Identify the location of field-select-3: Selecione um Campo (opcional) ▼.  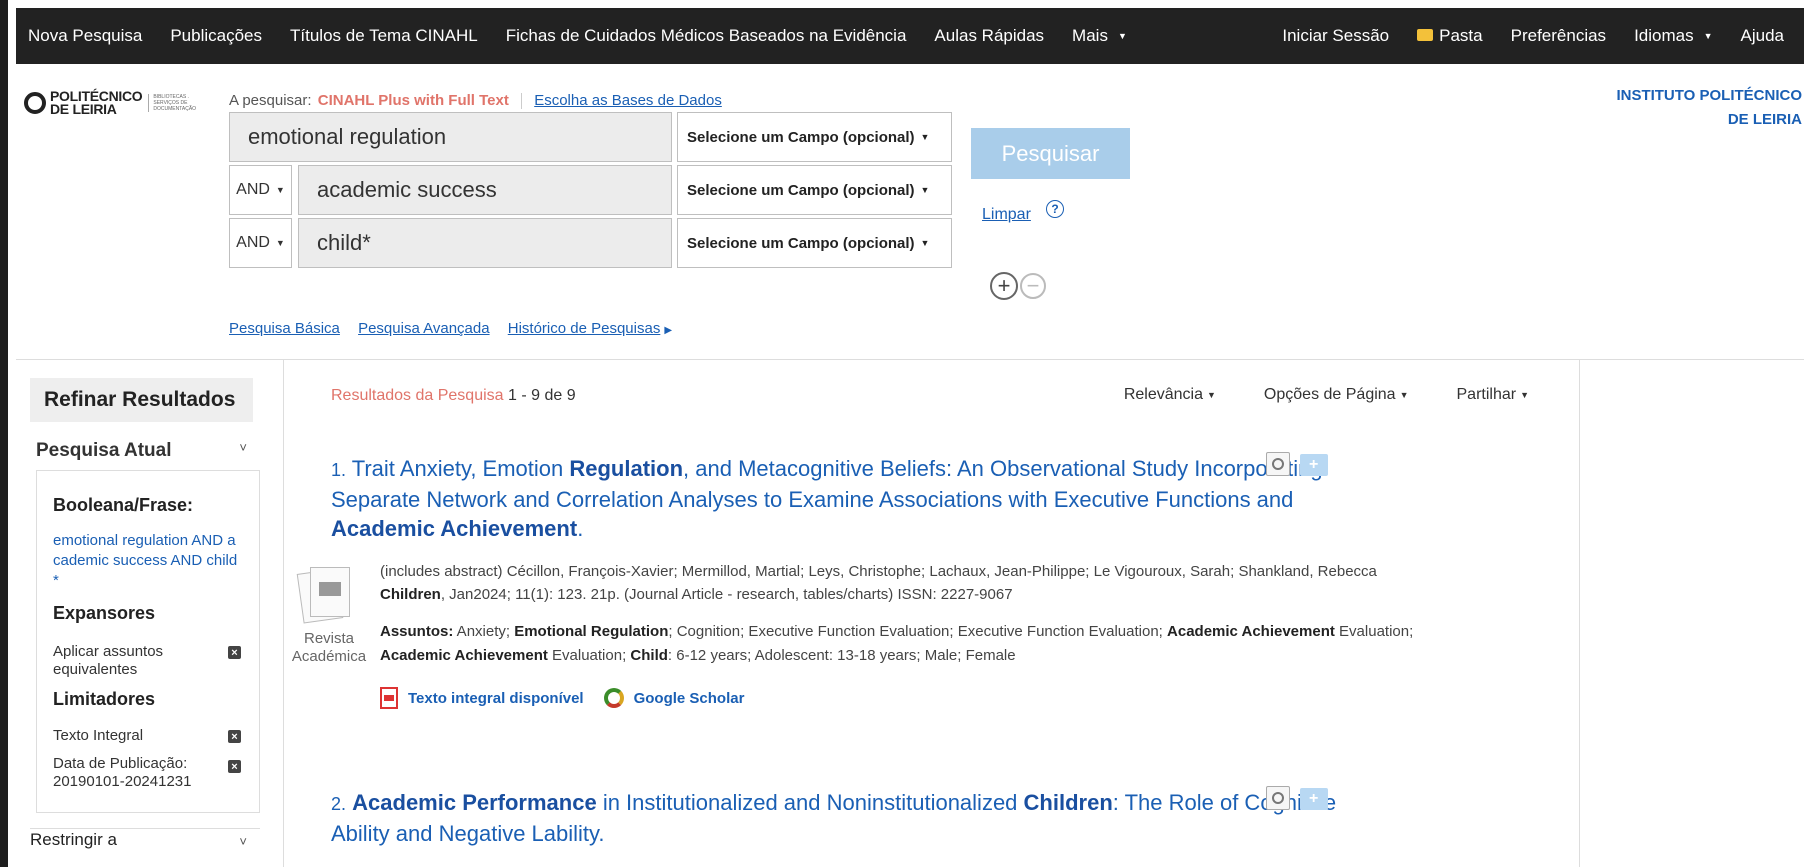
(814, 243).